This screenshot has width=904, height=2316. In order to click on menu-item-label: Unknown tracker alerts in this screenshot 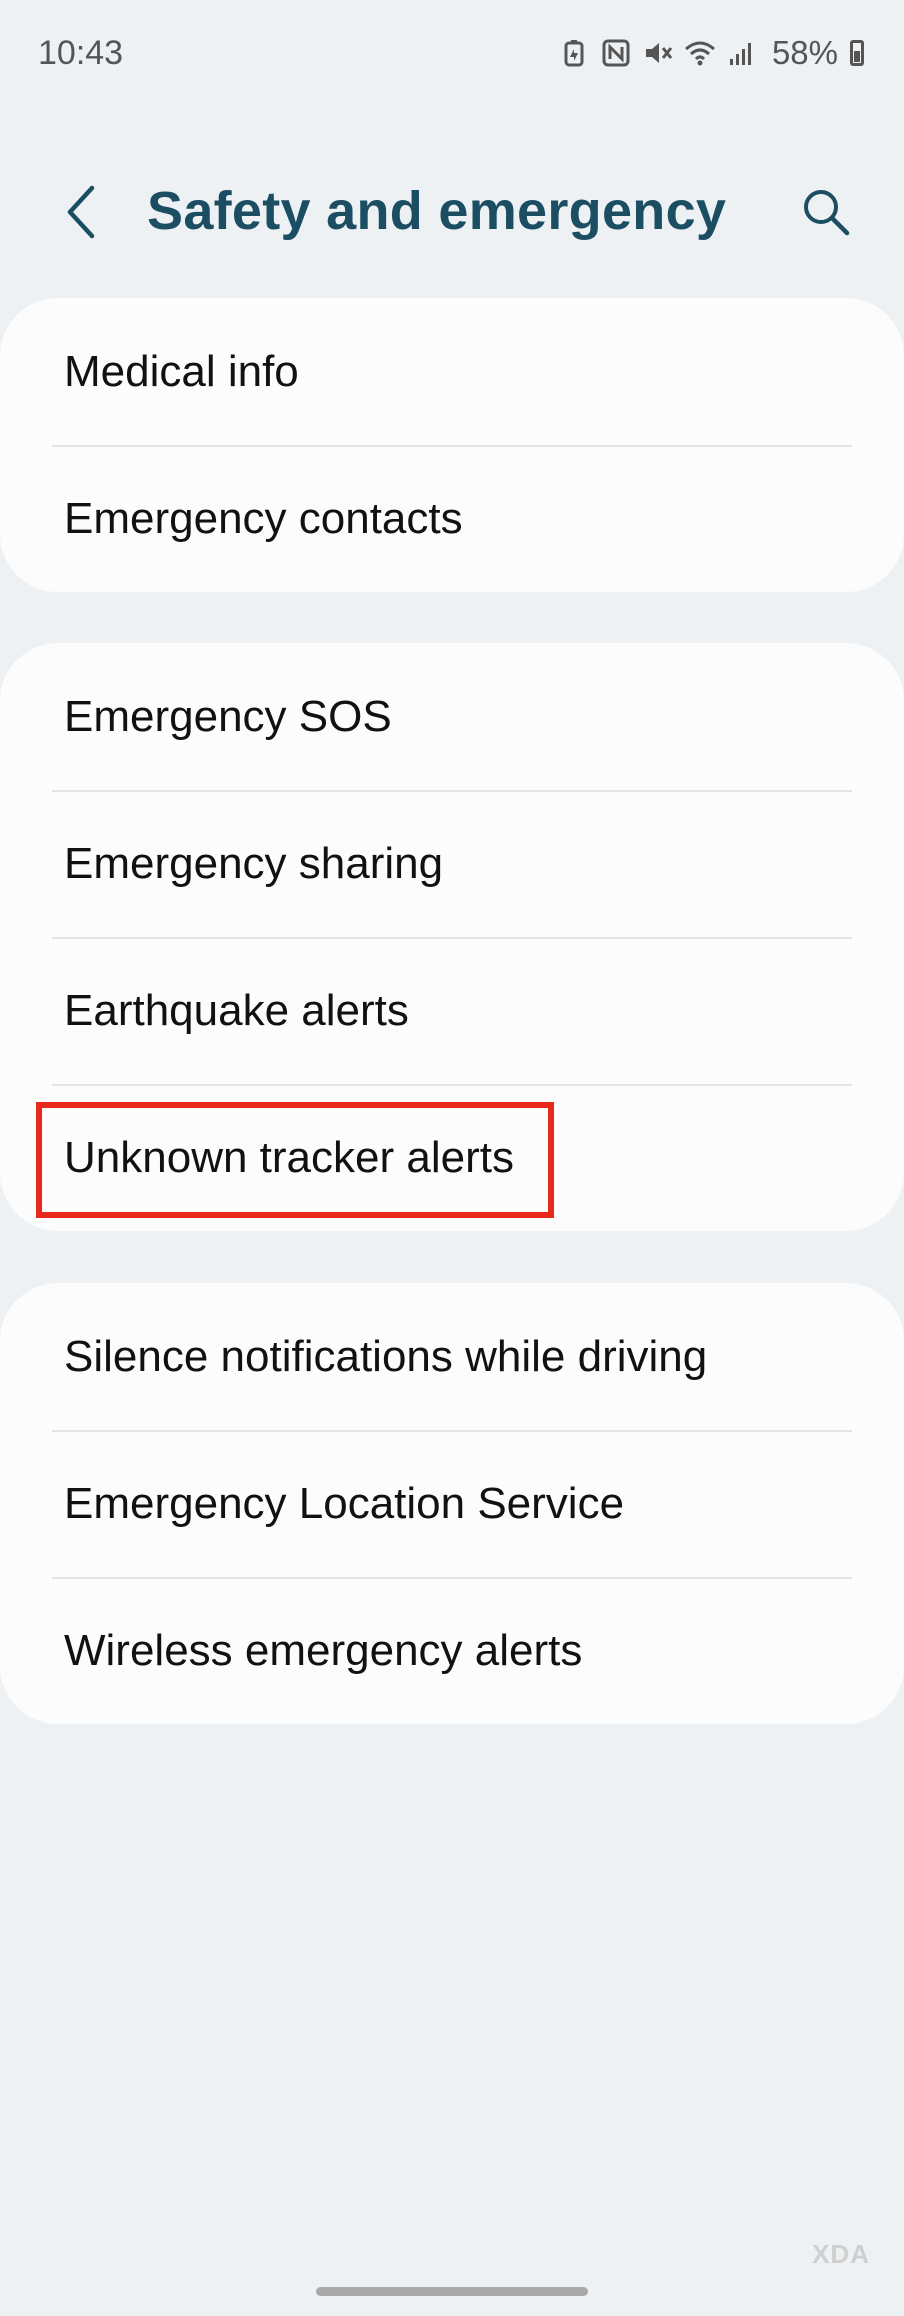, I will do `click(289, 1157)`.